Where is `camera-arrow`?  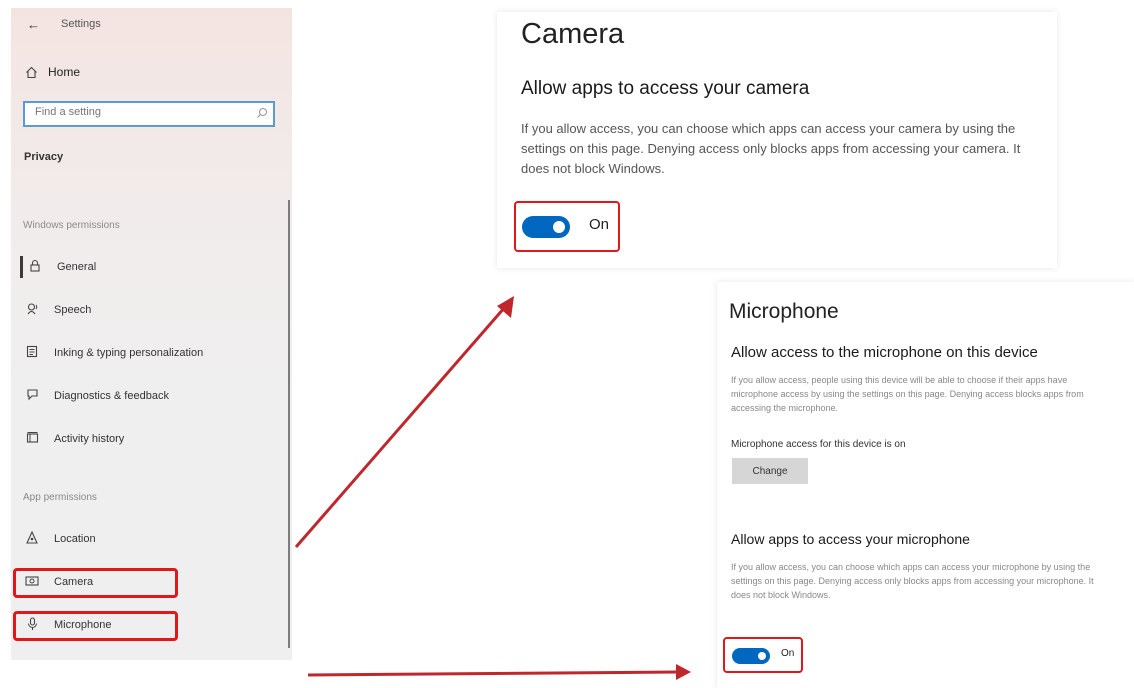 camera-arrow is located at coordinates (400, 427).